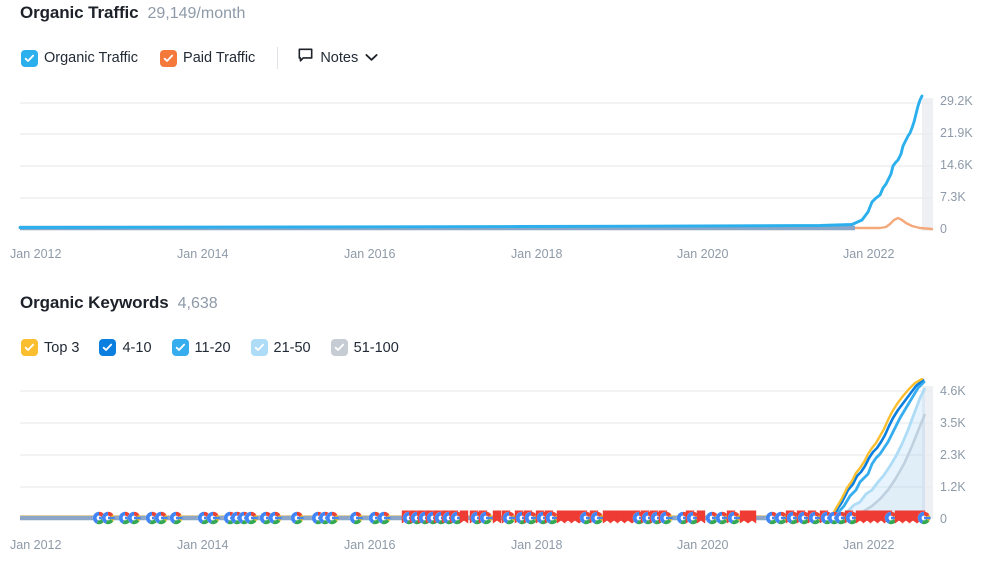 This screenshot has height=570, width=993. What do you see at coordinates (953, 423) in the screenshot?
I see `keywords-ytick-1: 3.5K` at bounding box center [953, 423].